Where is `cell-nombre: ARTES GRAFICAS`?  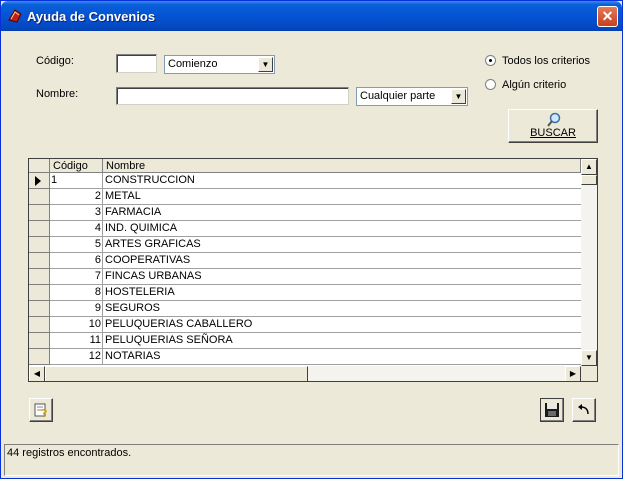 cell-nombre: ARTES GRAFICAS is located at coordinates (342, 245).